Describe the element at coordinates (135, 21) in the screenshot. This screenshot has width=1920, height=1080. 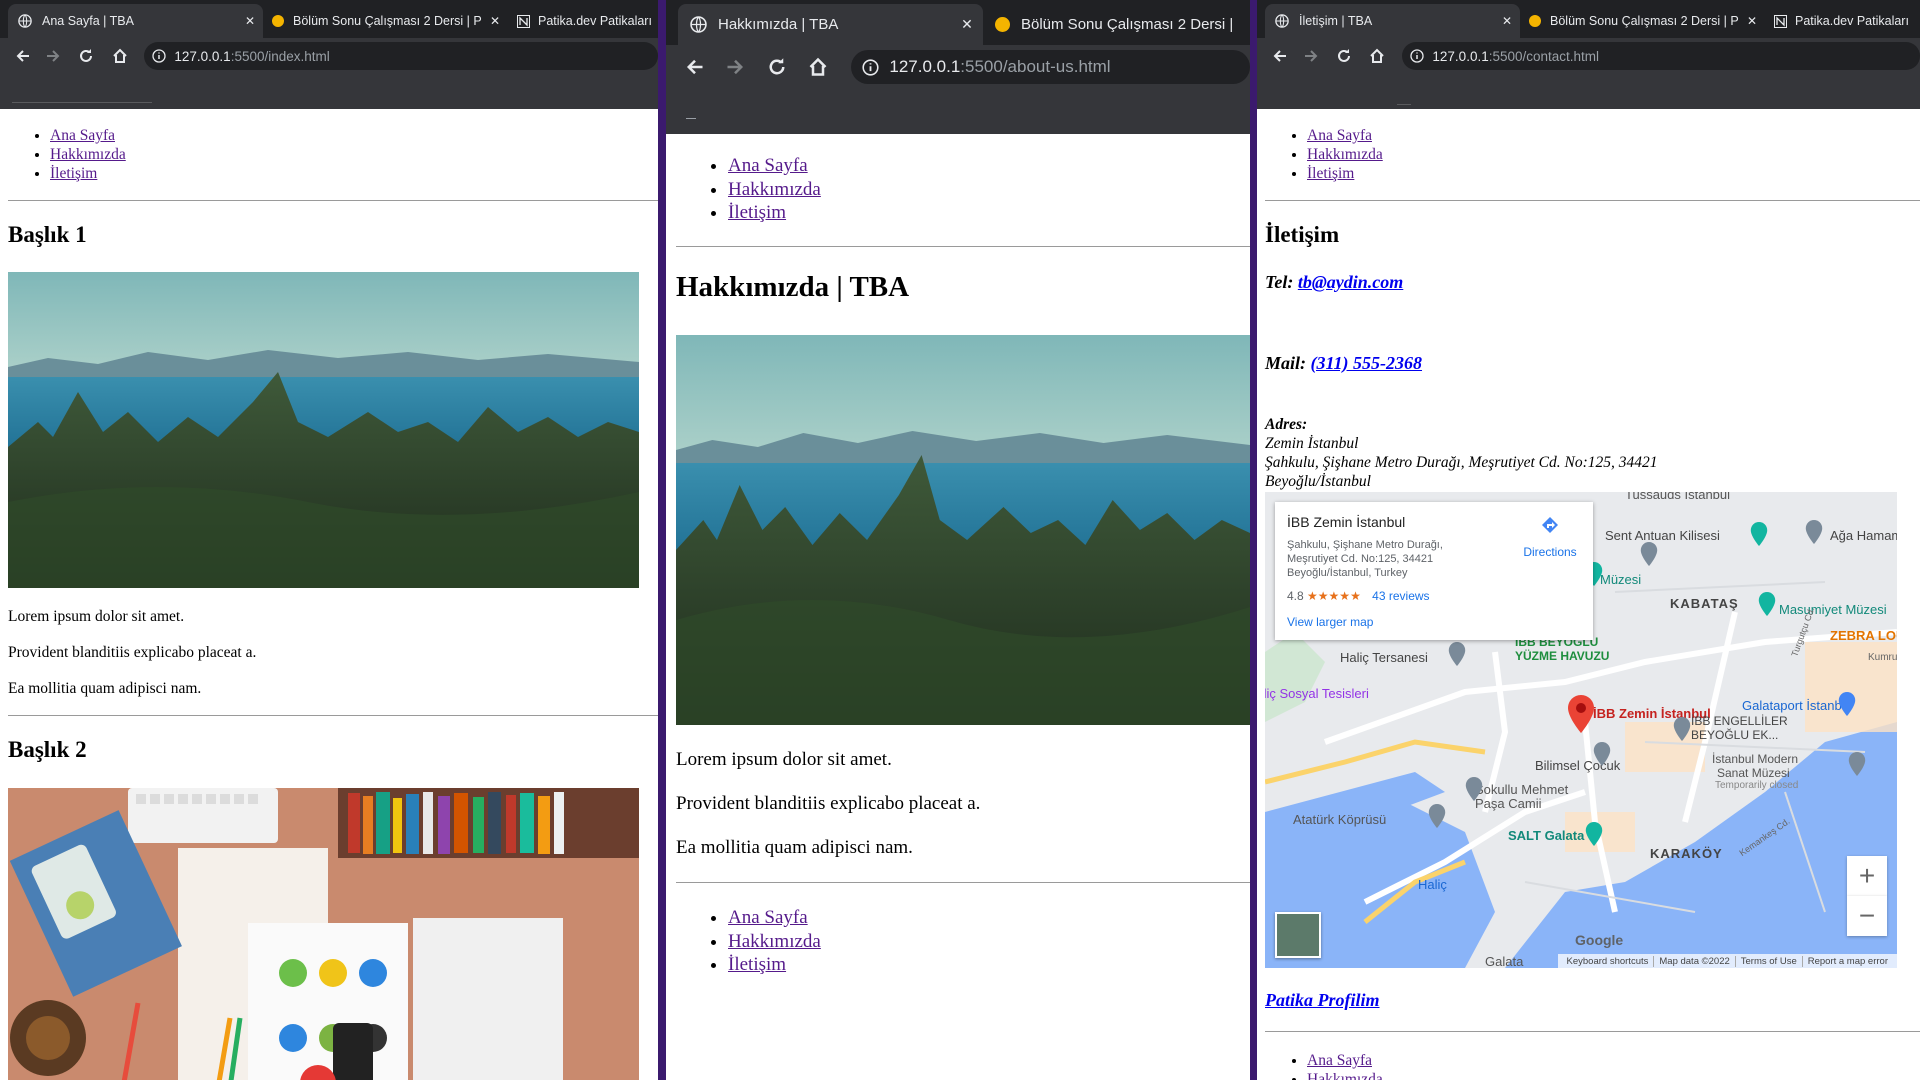
I see `tab-home: Ana Sayfa | TBA ✕` at that location.